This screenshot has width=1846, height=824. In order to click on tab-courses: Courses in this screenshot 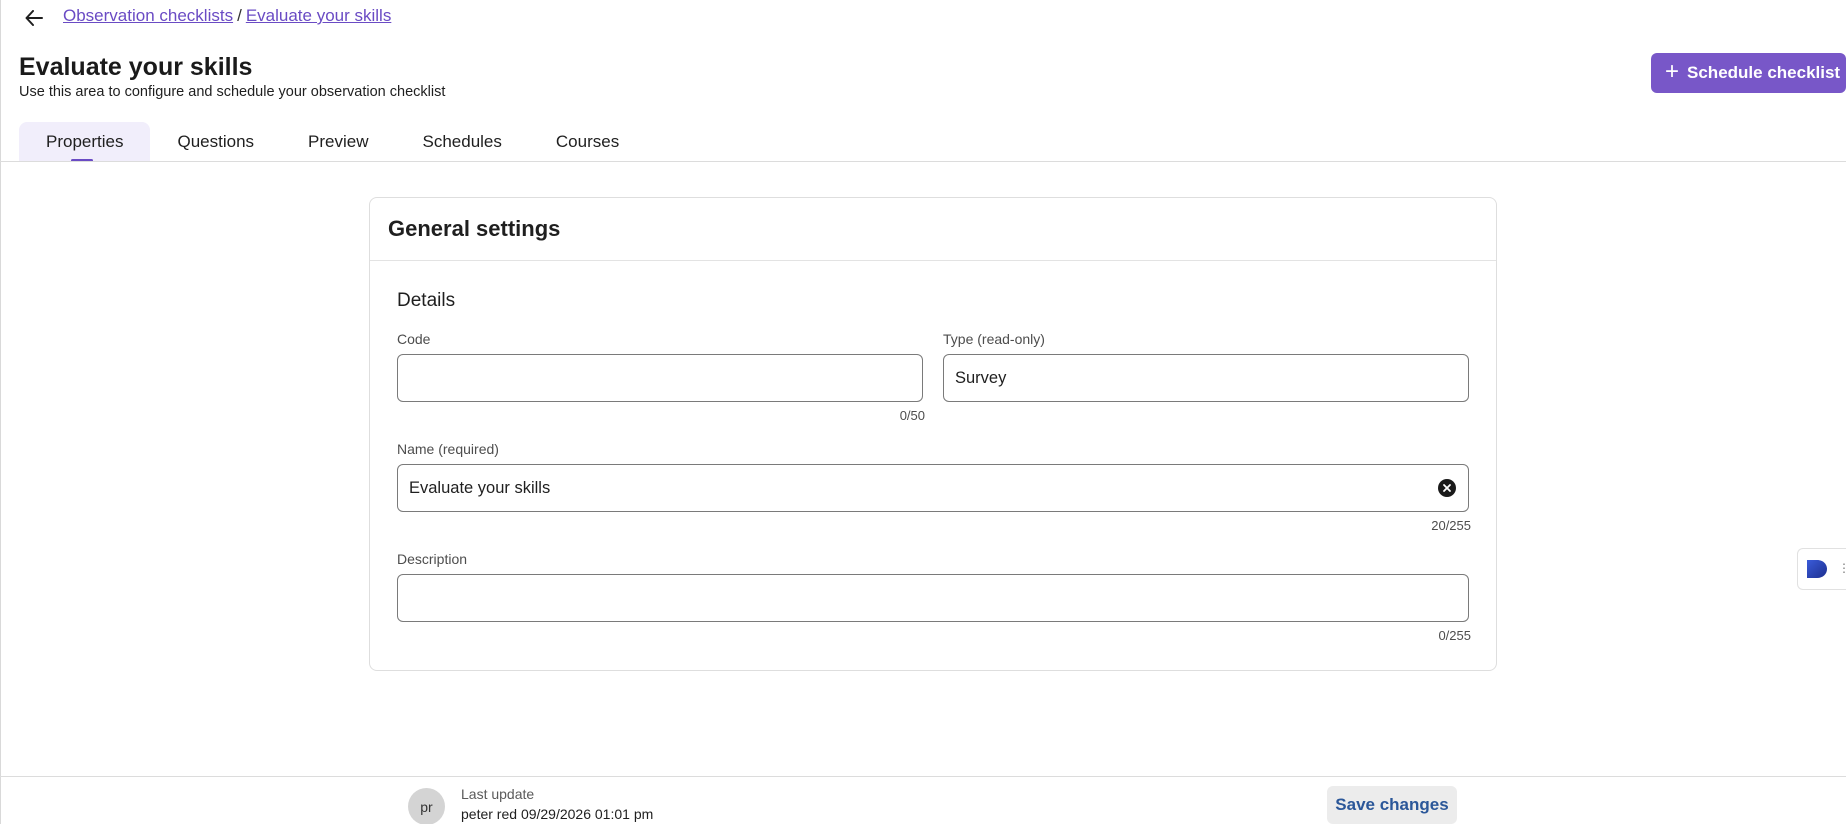, I will do `click(587, 142)`.